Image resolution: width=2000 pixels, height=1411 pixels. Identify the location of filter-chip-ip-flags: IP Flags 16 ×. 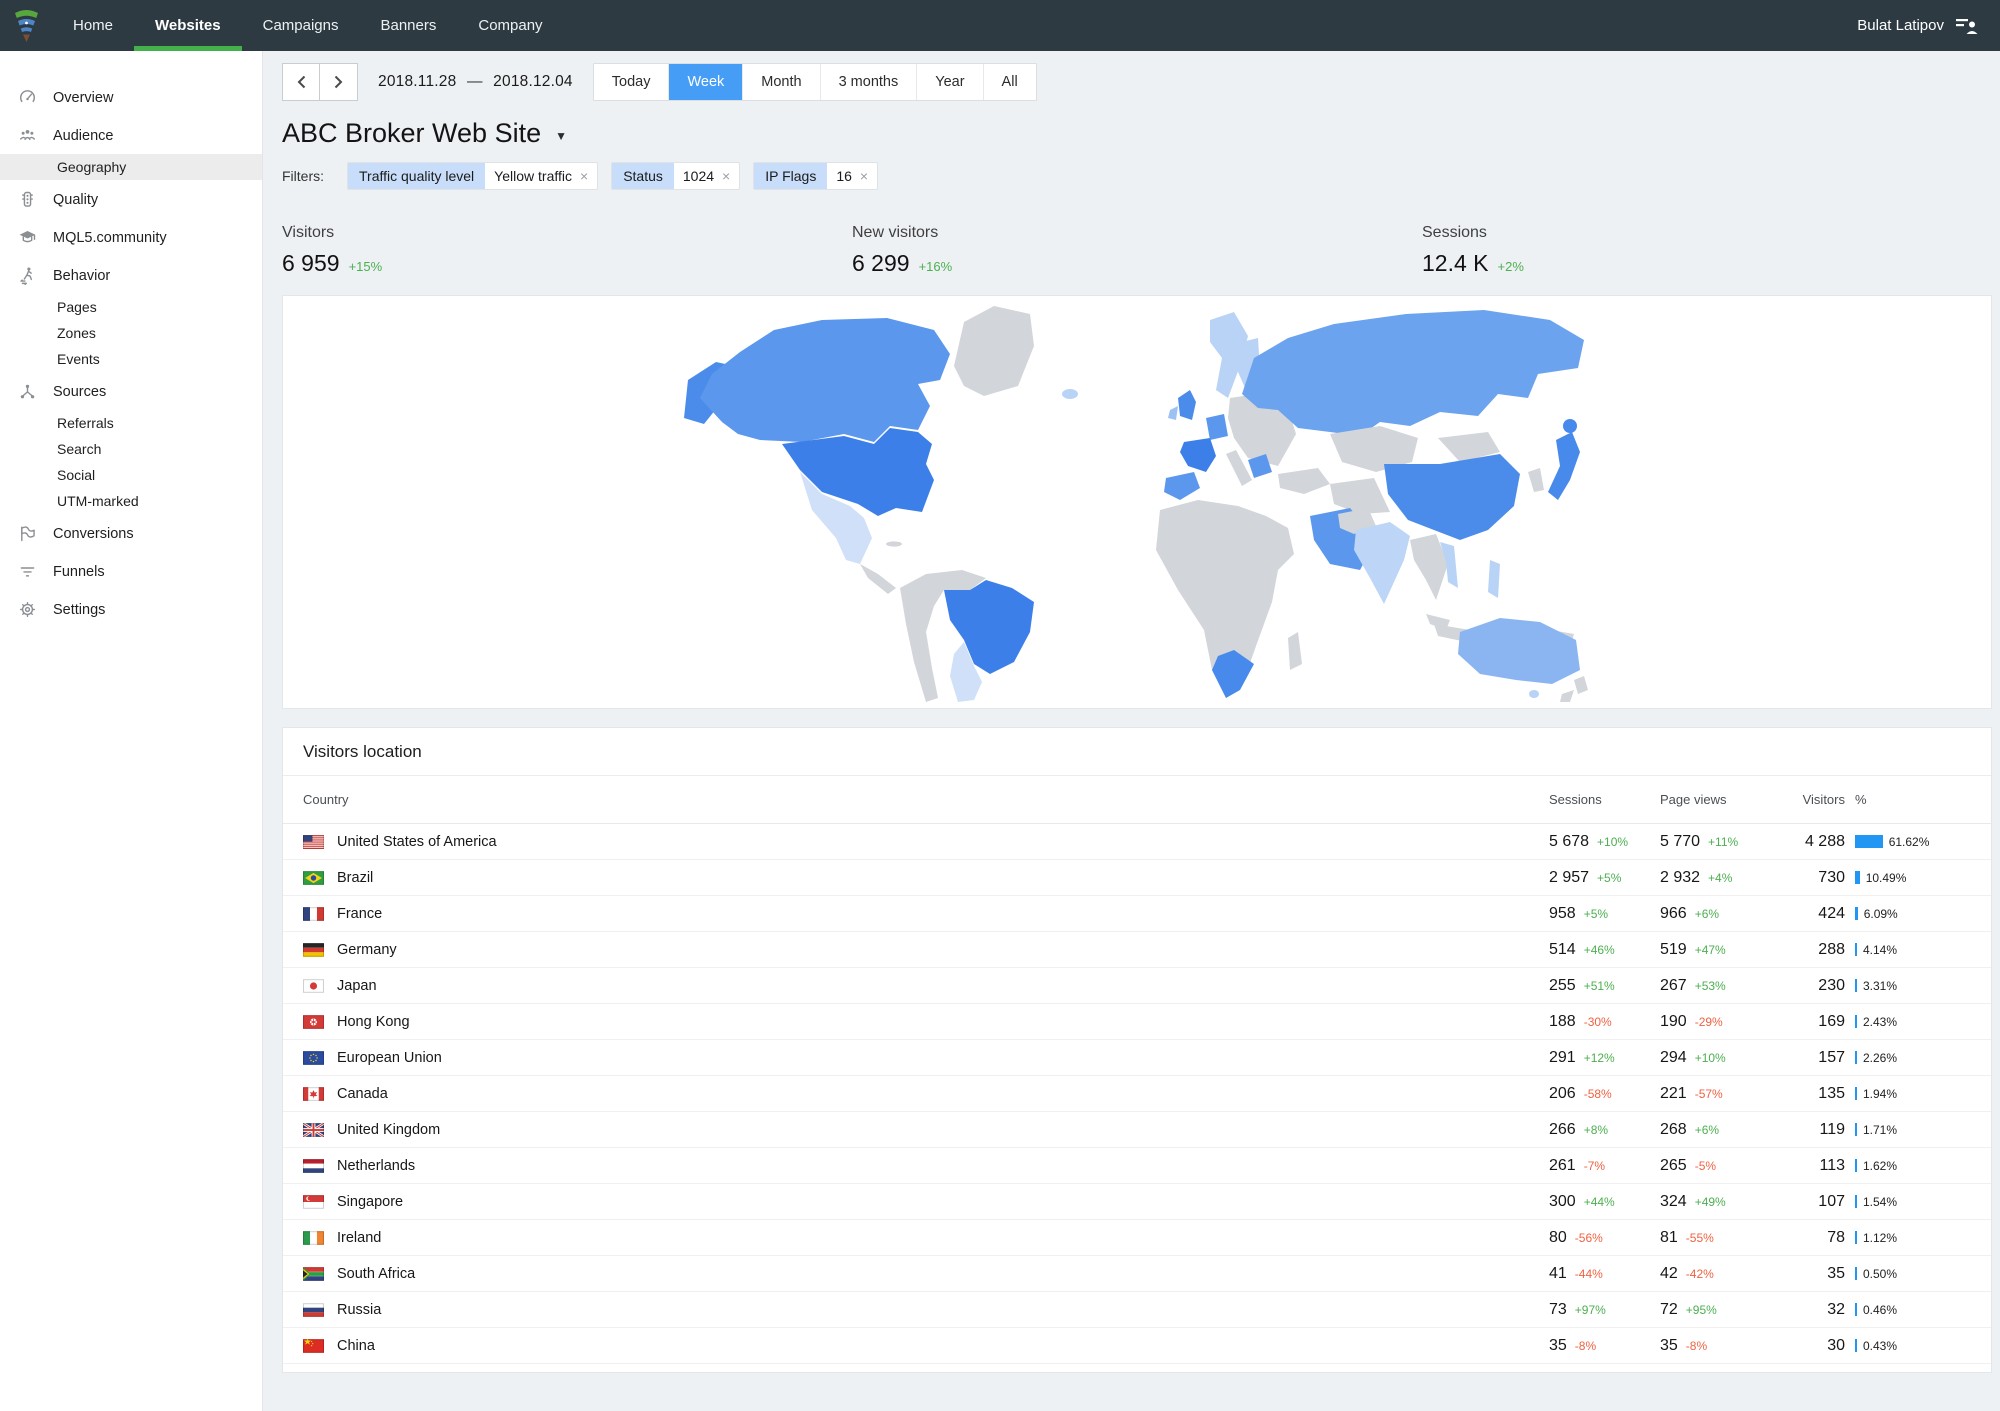
(816, 176).